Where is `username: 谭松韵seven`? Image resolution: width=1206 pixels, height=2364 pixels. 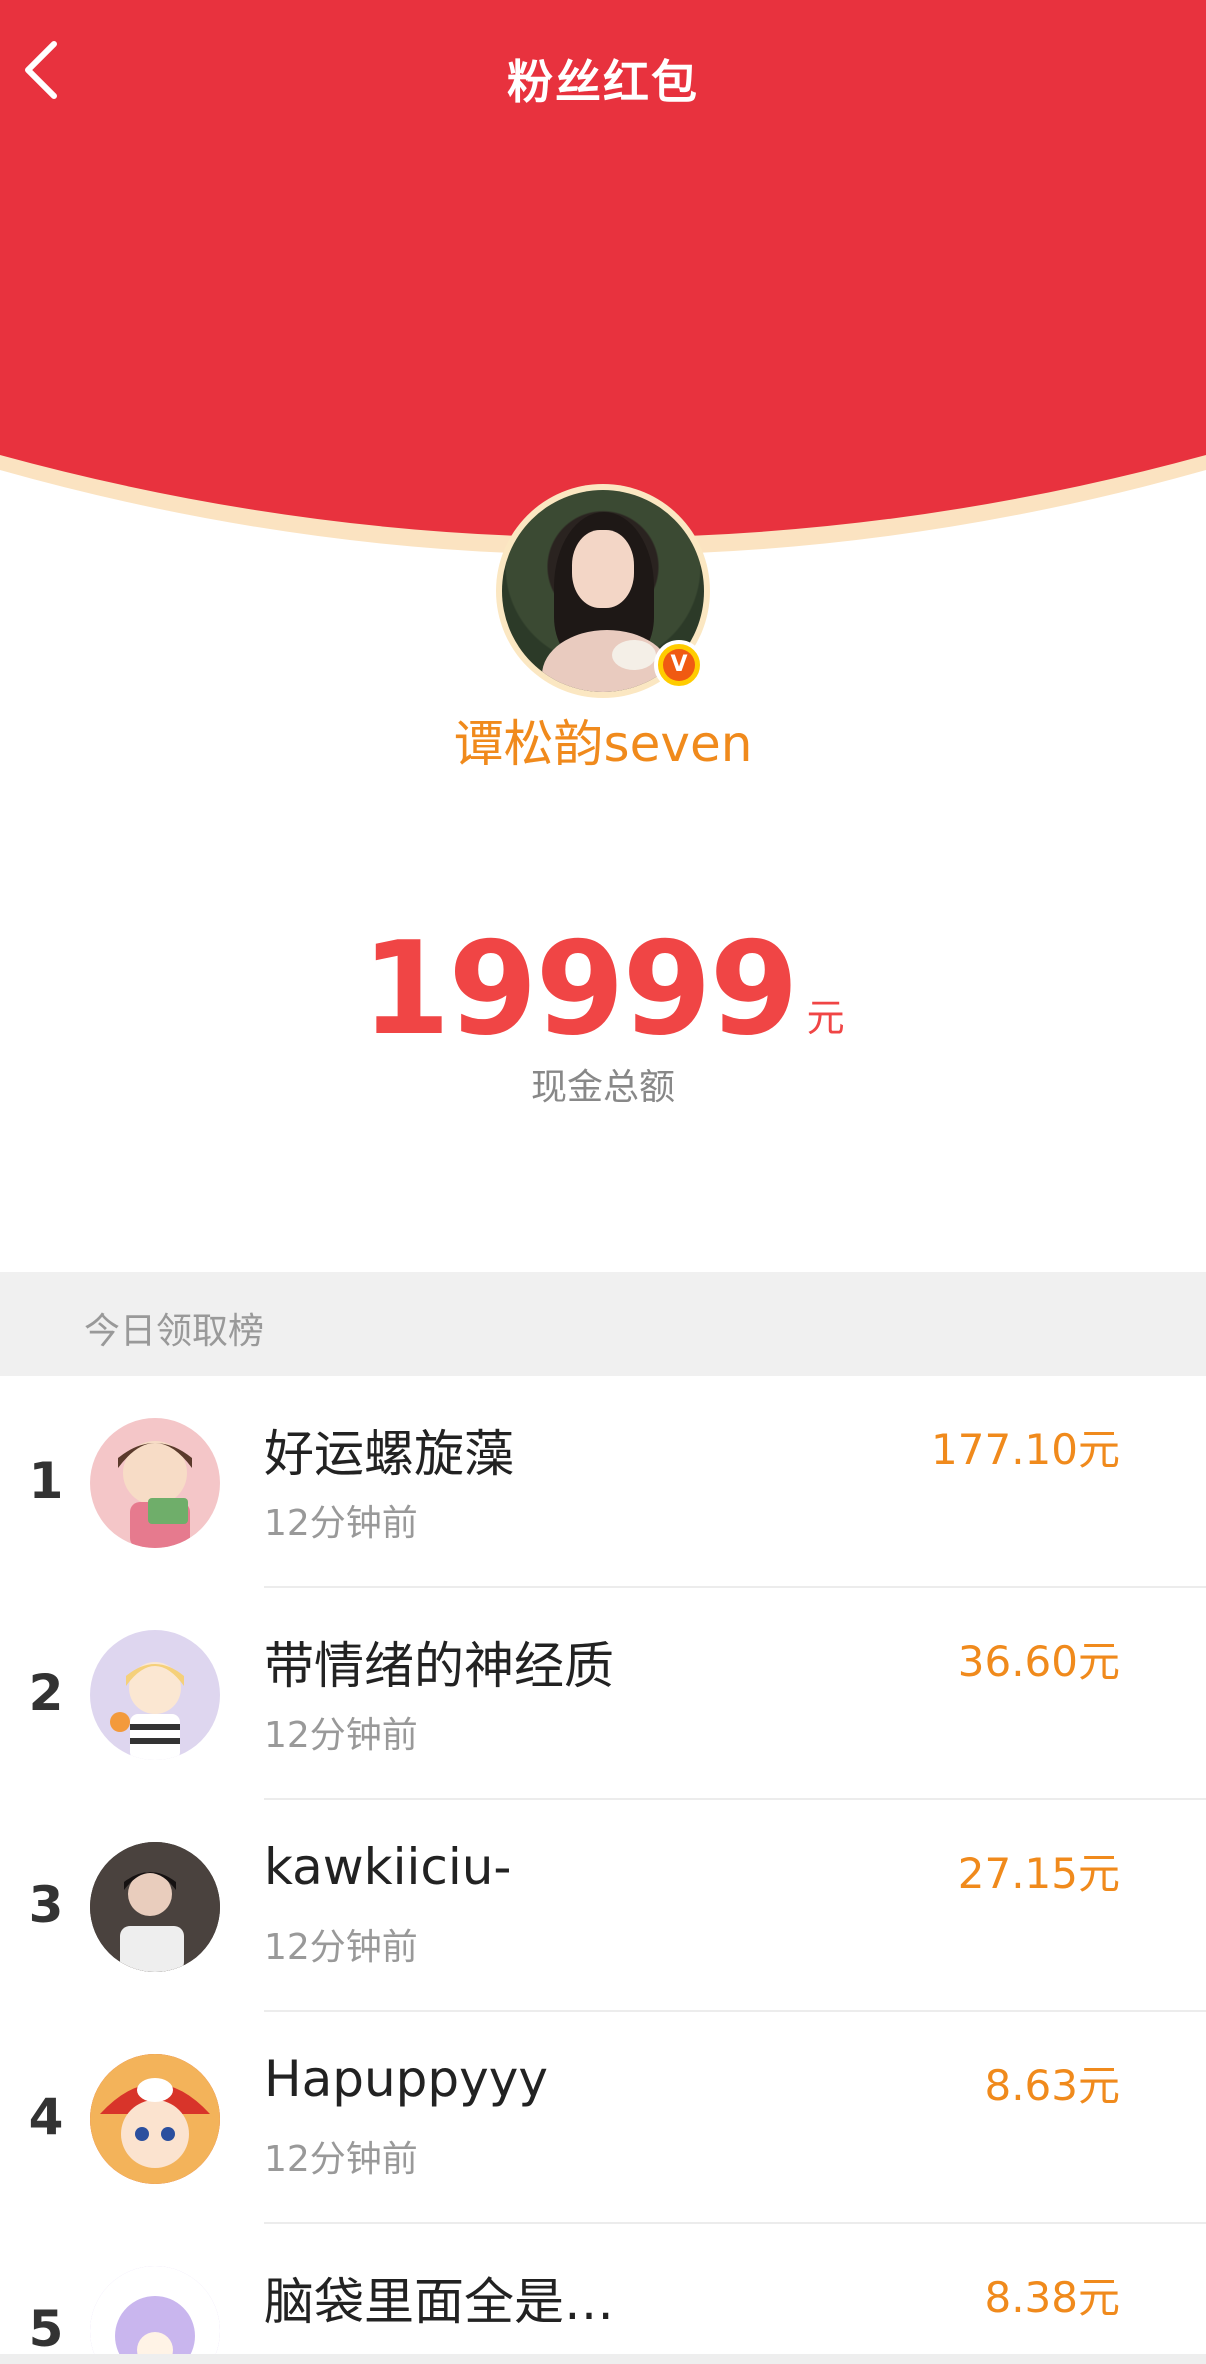 username: 谭松韵seven is located at coordinates (603, 740).